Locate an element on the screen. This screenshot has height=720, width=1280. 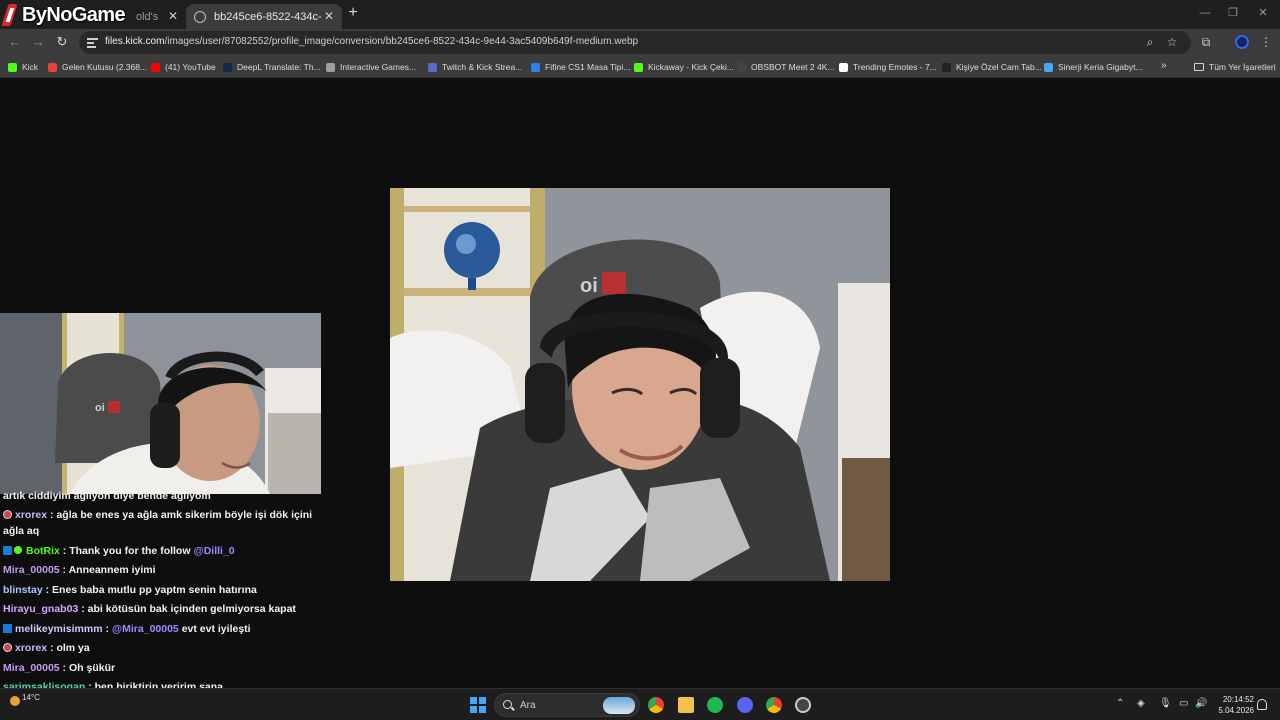
weather-widget: 14°C is located at coordinates (25, 699).